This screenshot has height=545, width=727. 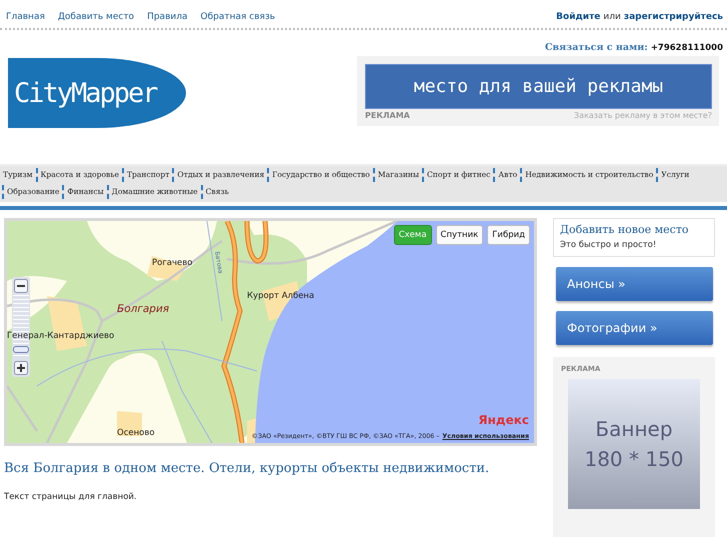 What do you see at coordinates (136, 433) in the screenshot?
I see `place-label: Осеново` at bounding box center [136, 433].